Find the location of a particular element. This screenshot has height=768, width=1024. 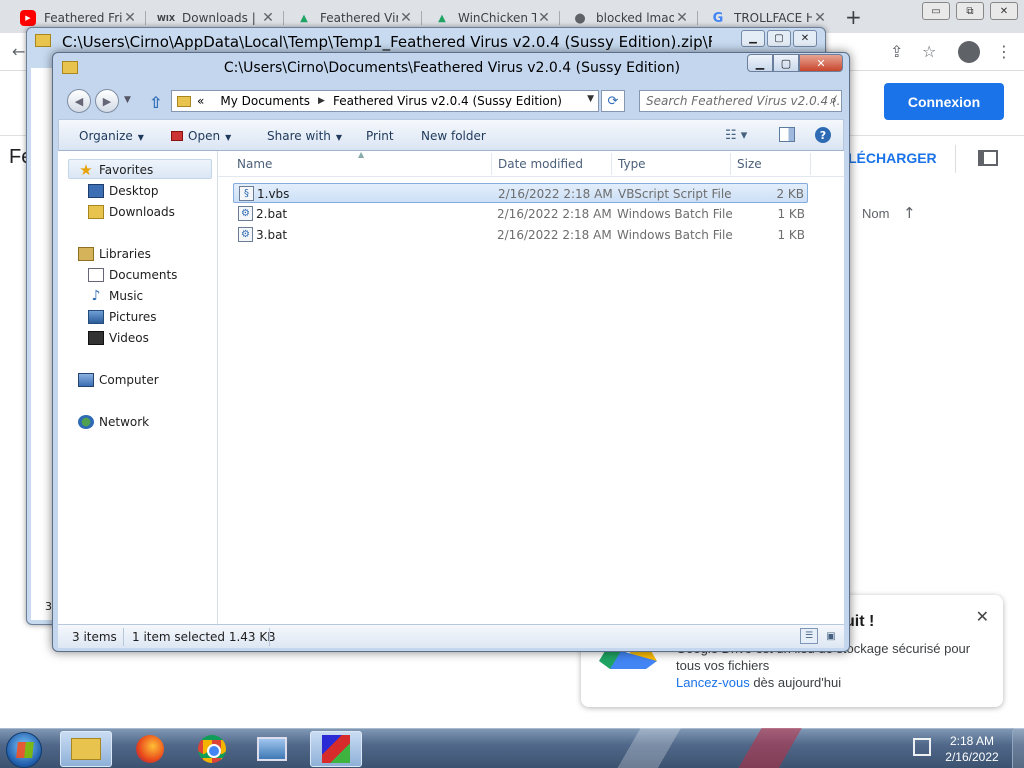

breadcrumb-current-folder: Feathered Virus v2.0.4 (Sussy Edition) is located at coordinates (447, 101).